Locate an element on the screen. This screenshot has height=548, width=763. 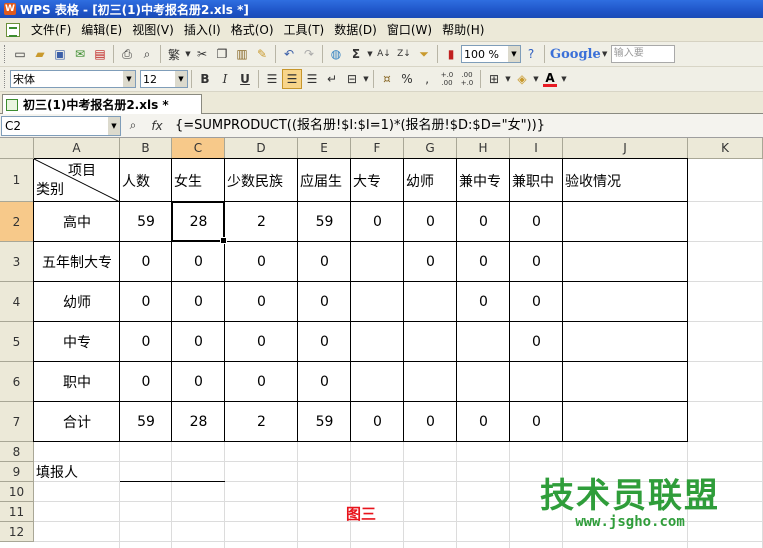
italic-button: I is located at coordinates (225, 79).